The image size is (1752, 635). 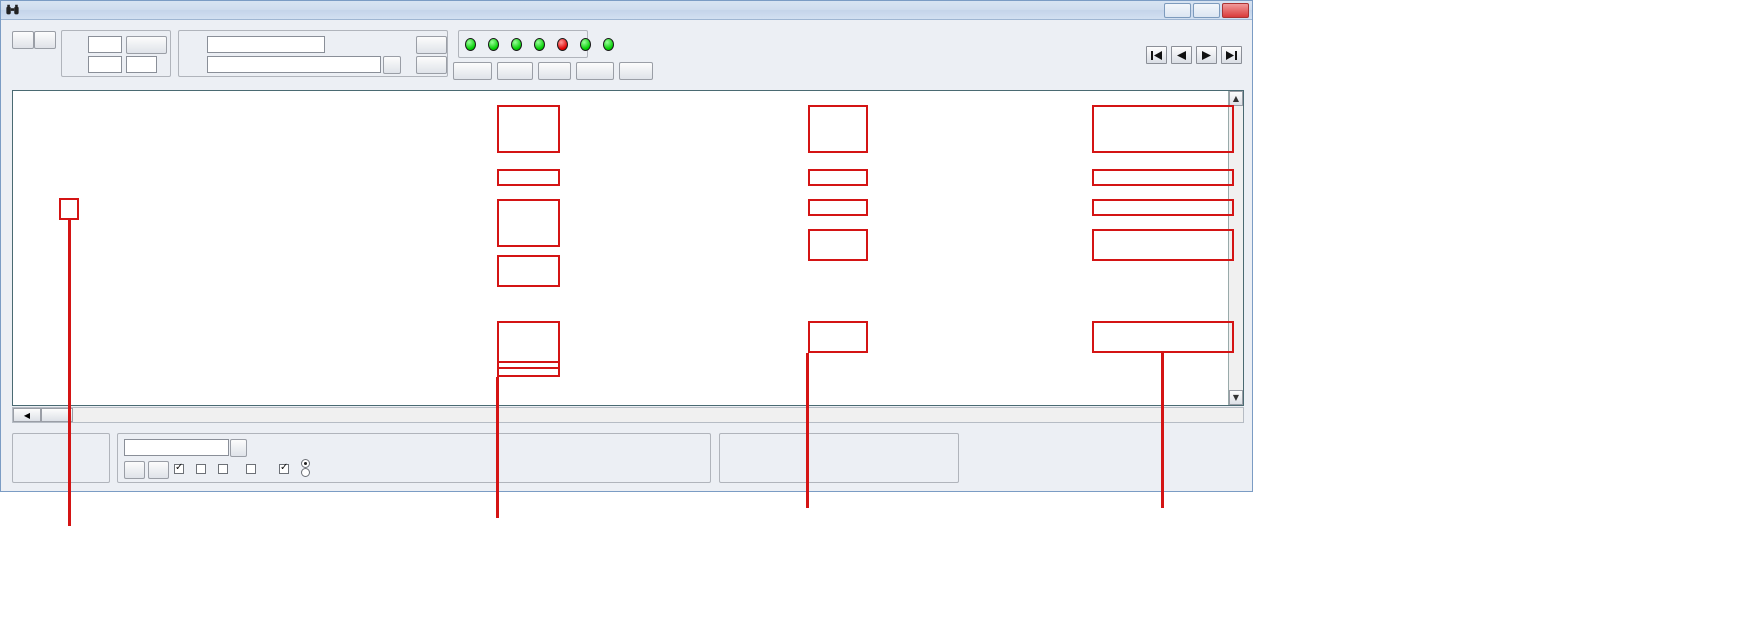 I want to click on minimize-button, so click(x=1177, y=10).